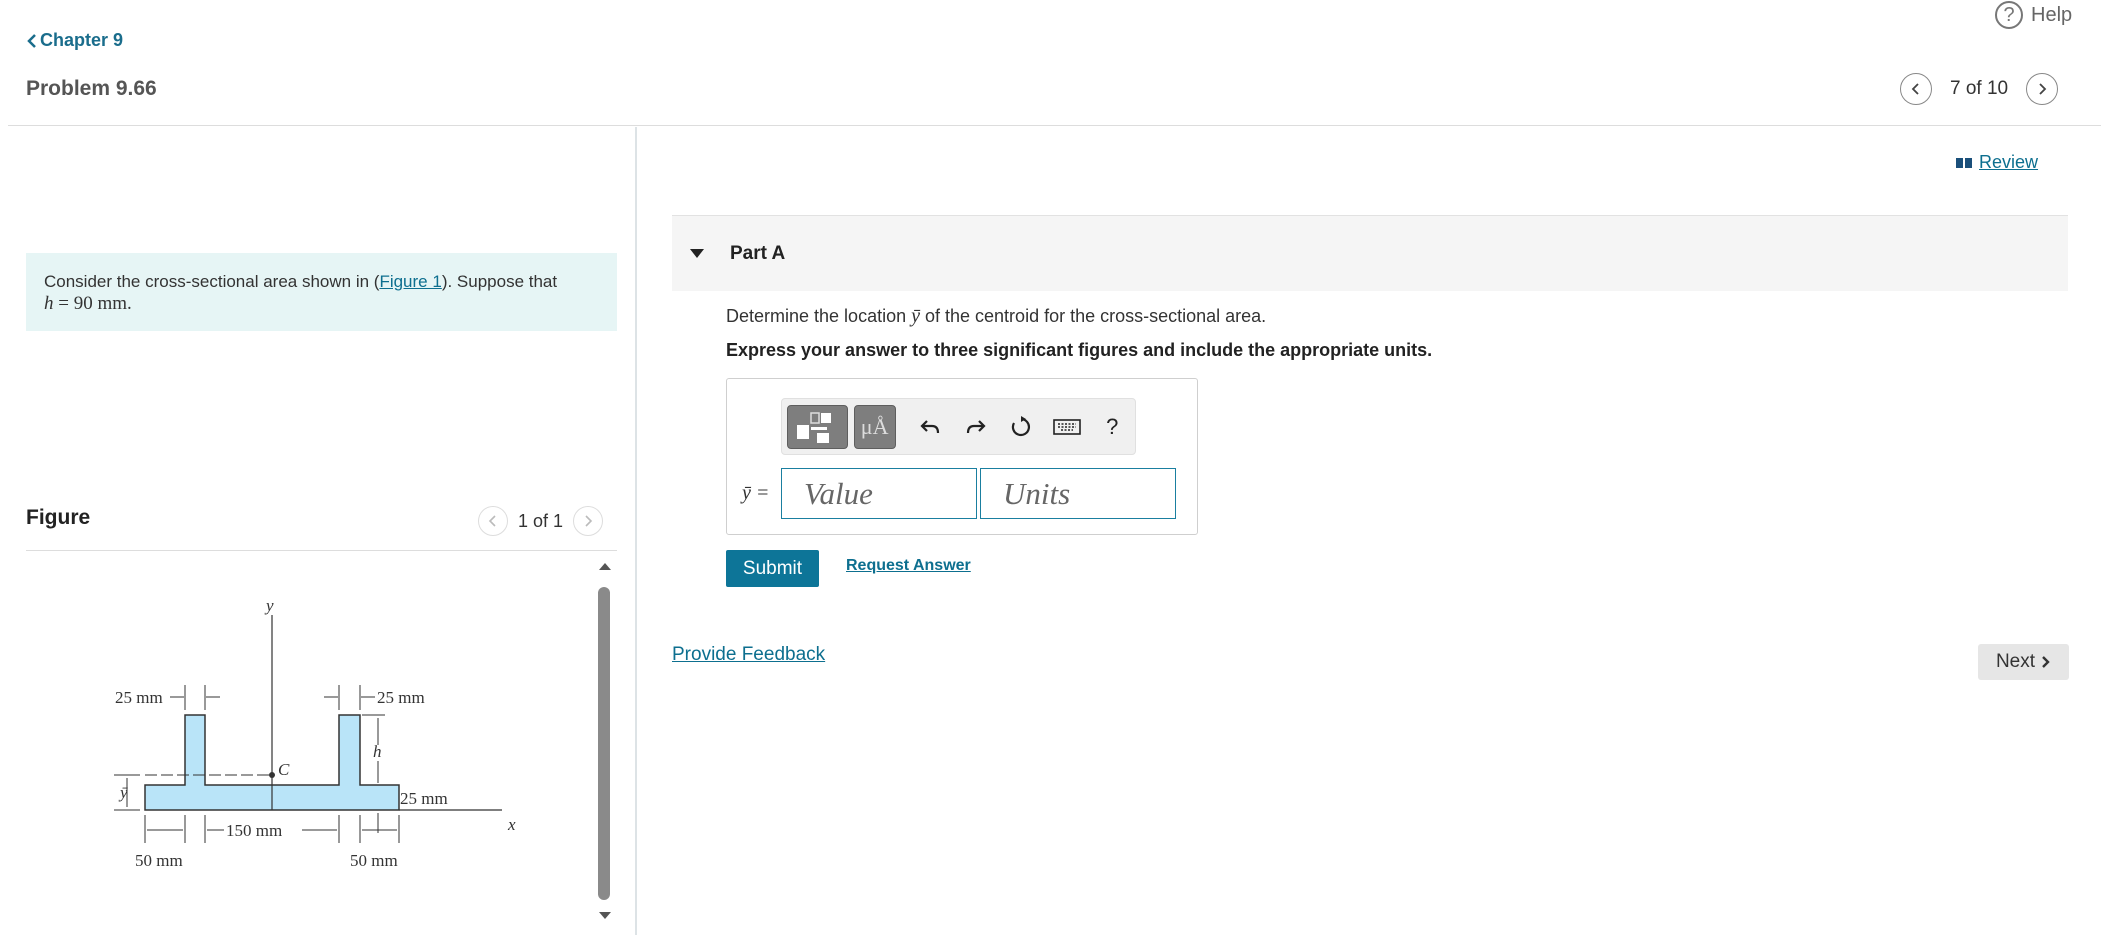 Image resolution: width=2125 pixels, height=935 pixels. What do you see at coordinates (1054, 125) in the screenshot?
I see `header-divider` at bounding box center [1054, 125].